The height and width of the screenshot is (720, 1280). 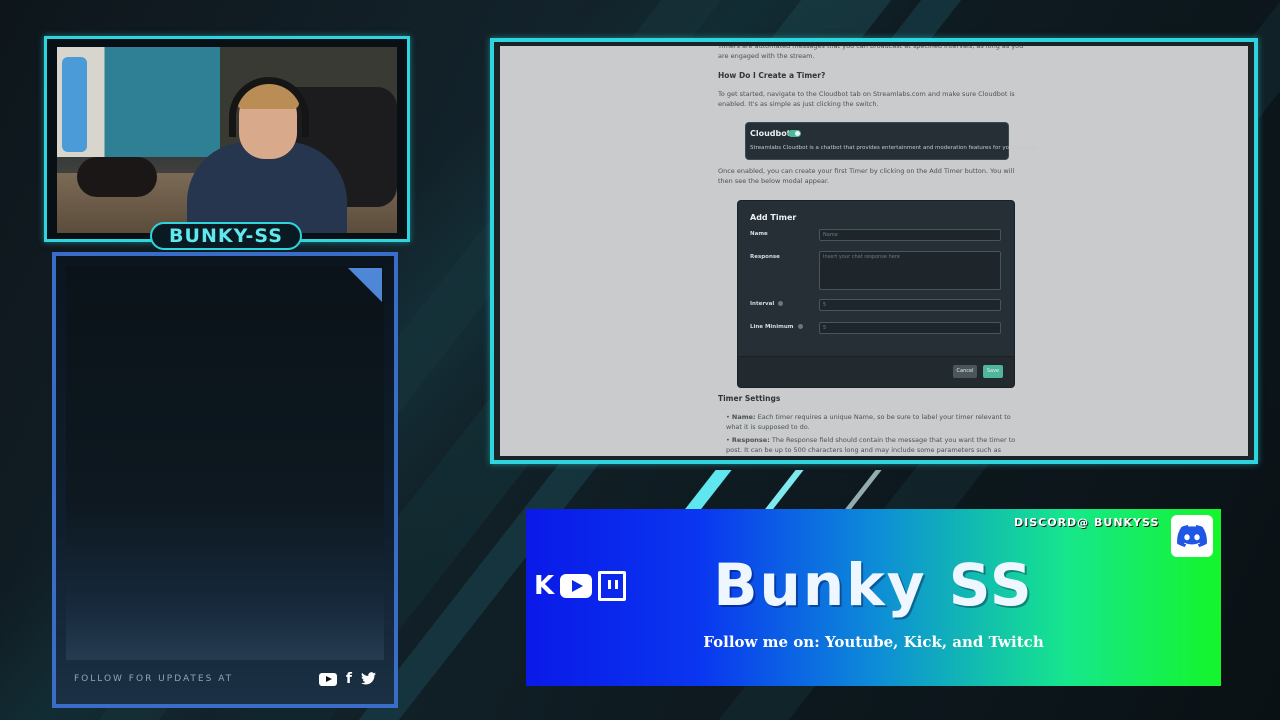 I want to click on banner-subtitle: Follow me on: Youtube, Kick, and Twitch, so click(x=873, y=642).